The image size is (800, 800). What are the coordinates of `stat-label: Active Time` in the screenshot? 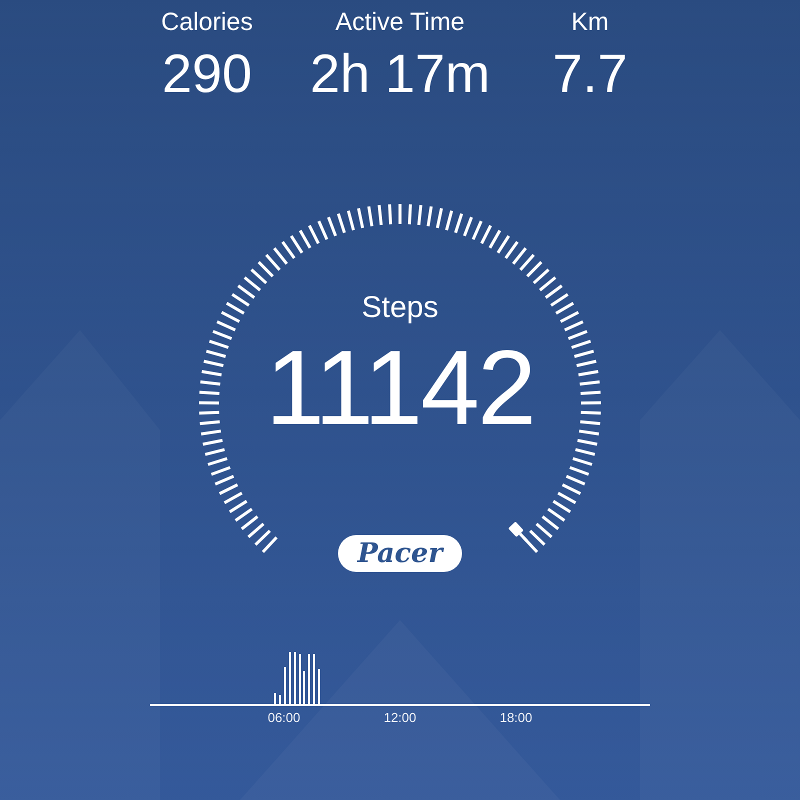 It's located at (400, 22).